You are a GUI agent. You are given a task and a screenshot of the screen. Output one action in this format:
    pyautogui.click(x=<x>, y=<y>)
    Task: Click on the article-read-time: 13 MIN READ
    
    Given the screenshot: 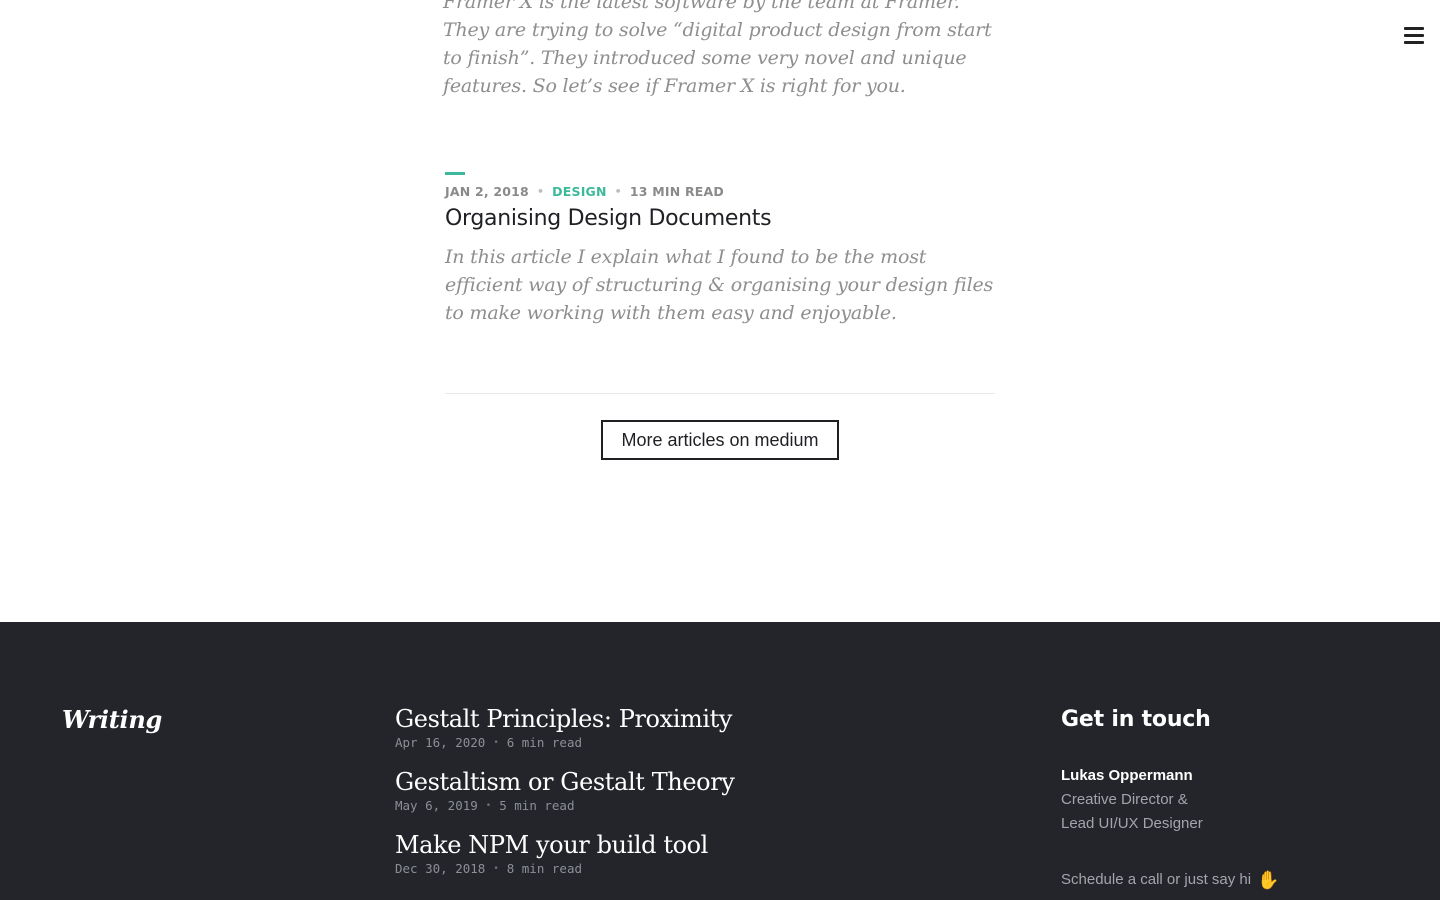 What is the action you would take?
    pyautogui.click(x=676, y=191)
    